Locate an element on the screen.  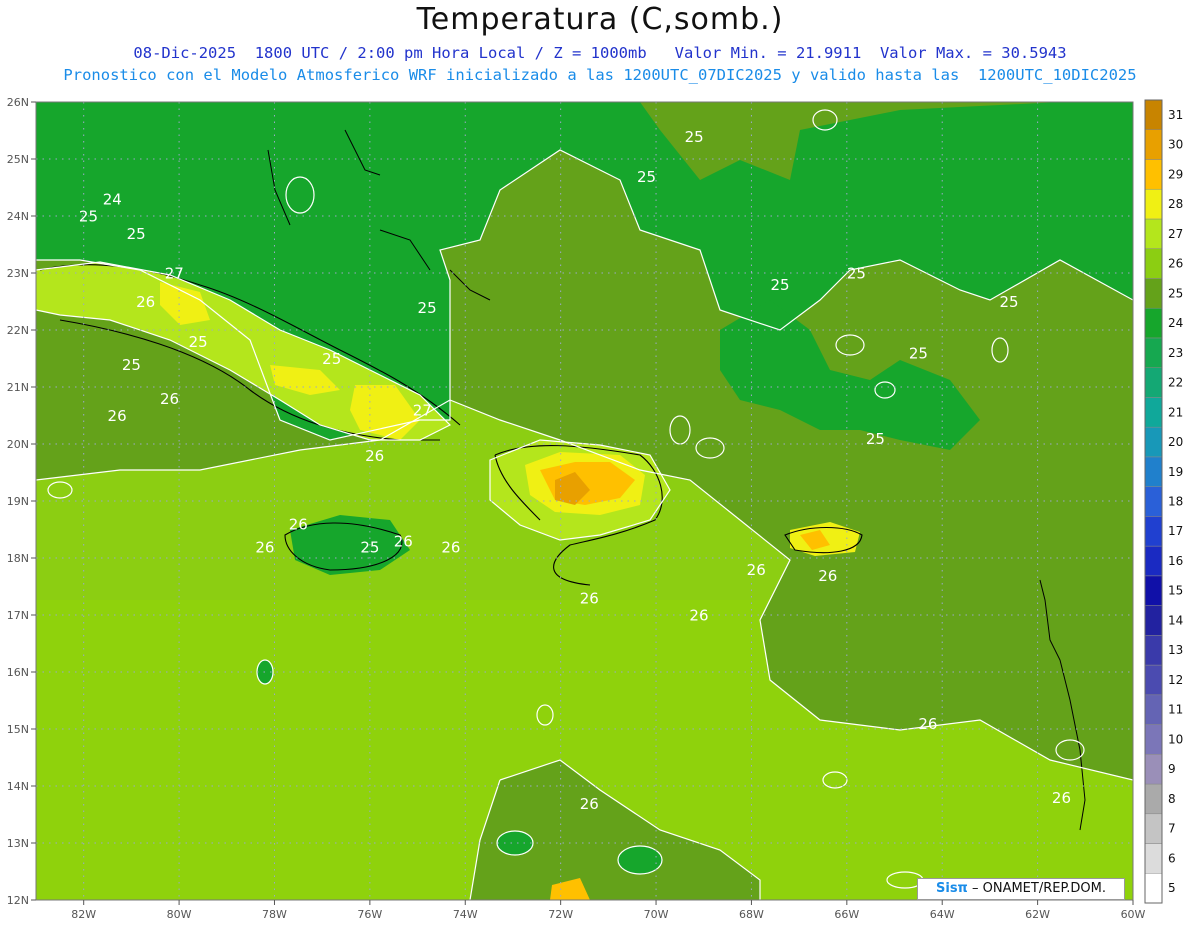
contour-label-8: 25 is located at coordinates (427, 308).